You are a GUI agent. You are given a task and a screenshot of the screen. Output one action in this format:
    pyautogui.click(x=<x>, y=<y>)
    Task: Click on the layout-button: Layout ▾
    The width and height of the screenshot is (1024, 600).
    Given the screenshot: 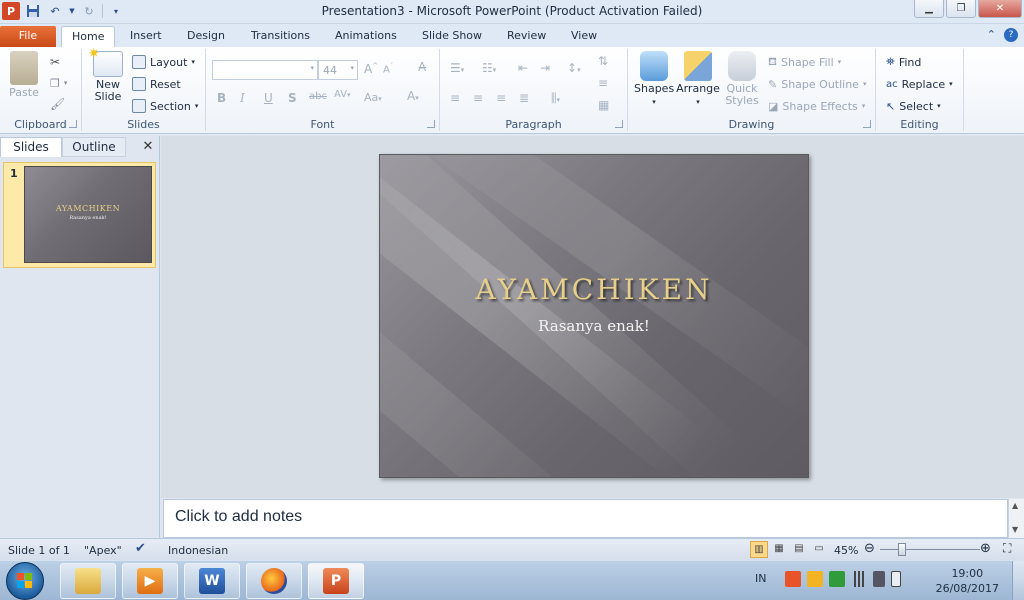 What is the action you would take?
    pyautogui.click(x=163, y=62)
    